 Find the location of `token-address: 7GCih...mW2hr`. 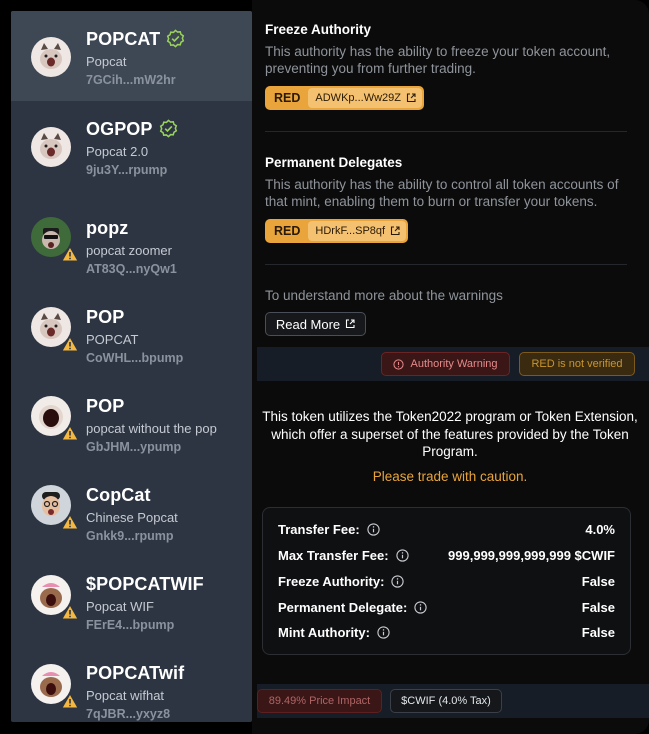

token-address: 7GCih...mW2hr is located at coordinates (131, 80).